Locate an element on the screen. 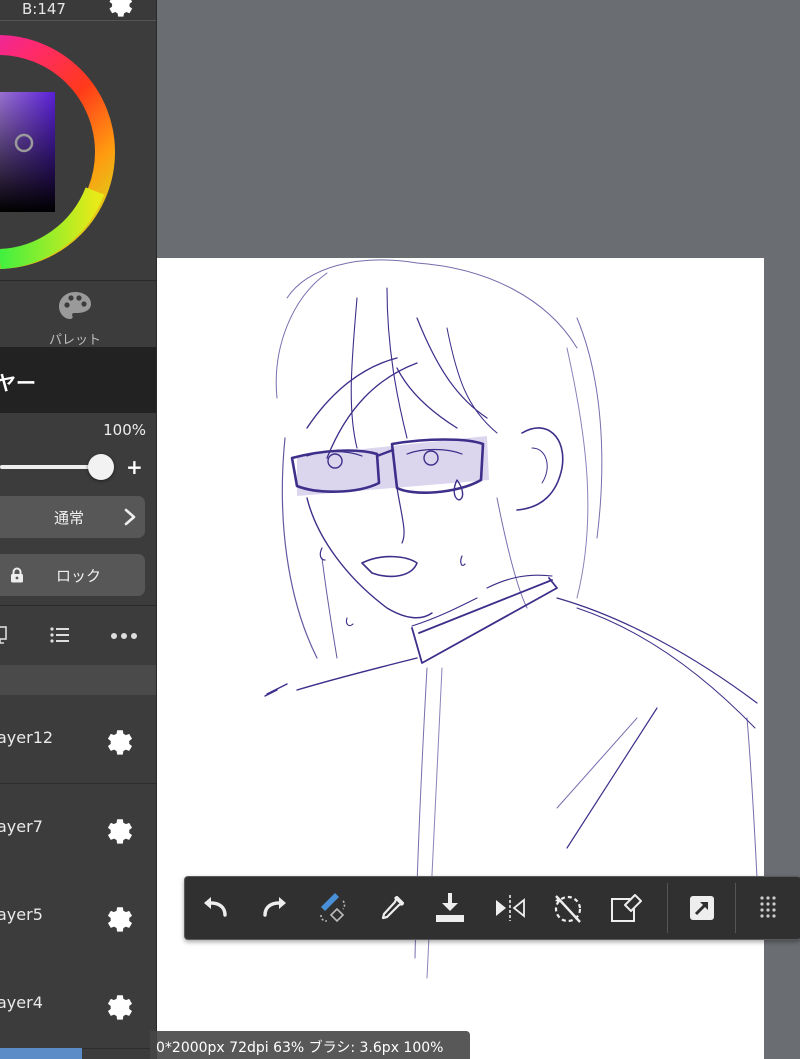  status-bar: 0*2000px 72dpi 63% ブラシ: 3.6px 100% is located at coordinates (310, 1045).